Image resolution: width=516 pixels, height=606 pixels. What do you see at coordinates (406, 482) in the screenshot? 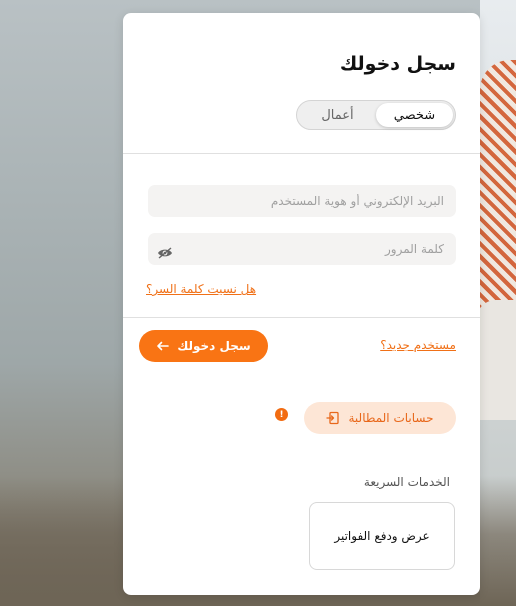
I see `quick-services-title: الخدمات السريعة` at bounding box center [406, 482].